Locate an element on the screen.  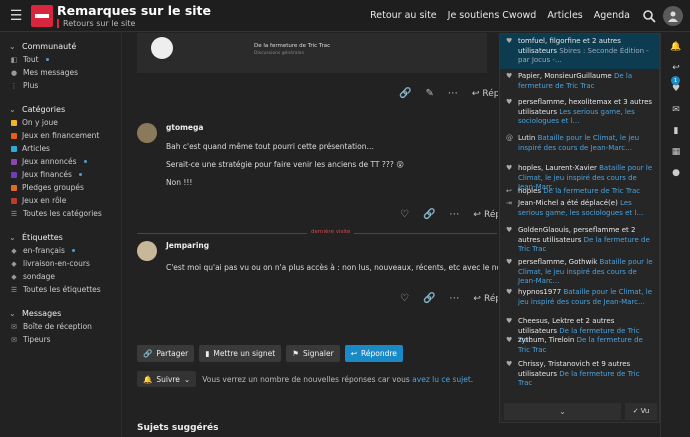
share-button: 🔗 Partager is located at coordinates (166, 353).